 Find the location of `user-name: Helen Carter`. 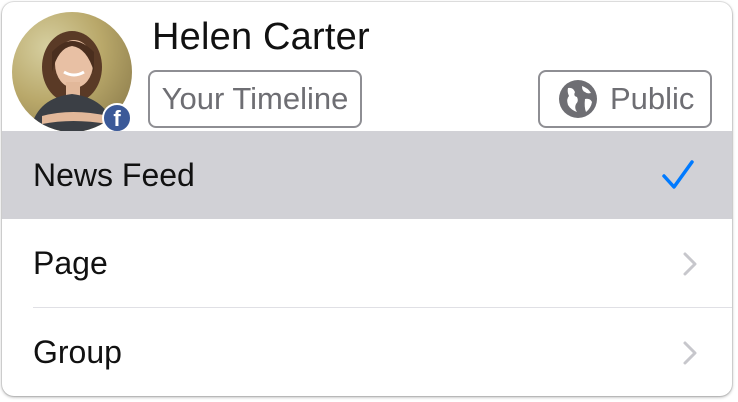

user-name: Helen Carter is located at coordinates (261, 37).